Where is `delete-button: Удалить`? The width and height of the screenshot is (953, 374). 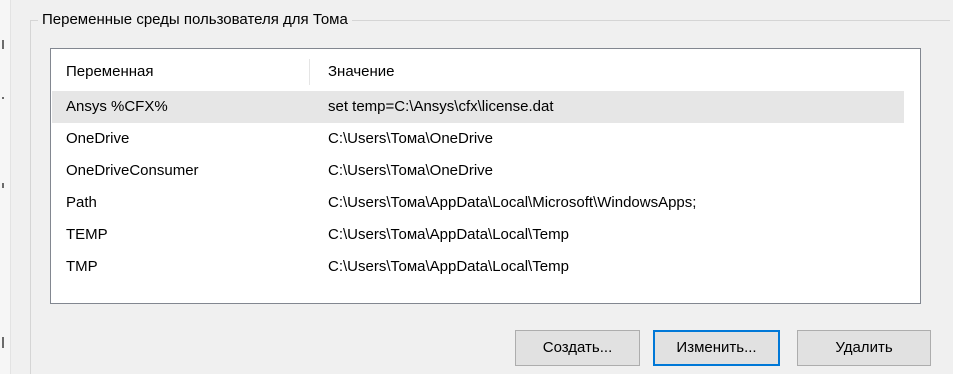 delete-button: Удалить is located at coordinates (864, 348).